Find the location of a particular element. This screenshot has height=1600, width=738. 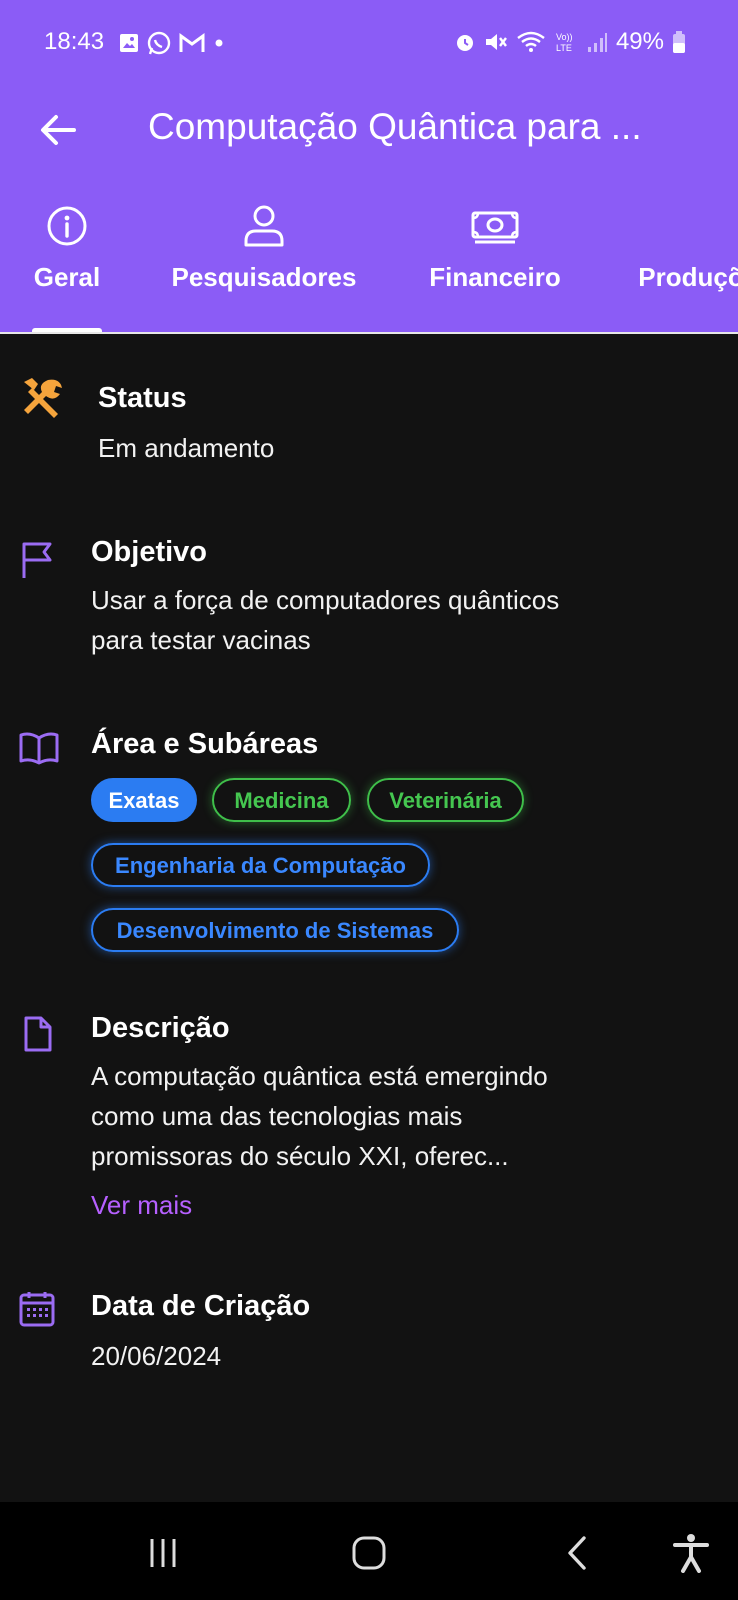

book-icon is located at coordinates (39, 748).